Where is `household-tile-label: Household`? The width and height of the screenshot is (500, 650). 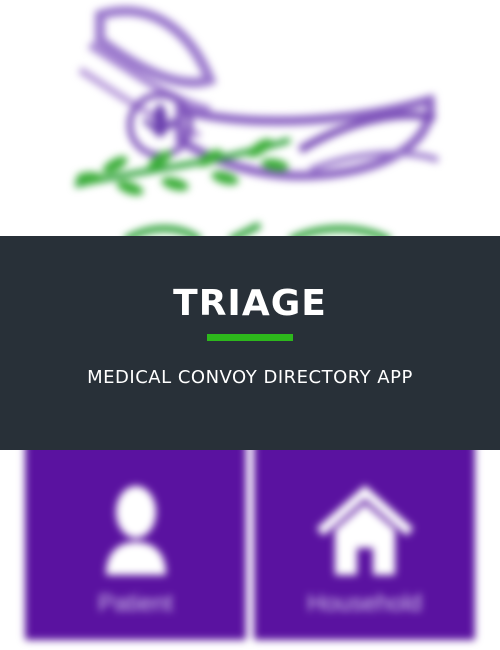 household-tile-label: Household is located at coordinates (364, 603).